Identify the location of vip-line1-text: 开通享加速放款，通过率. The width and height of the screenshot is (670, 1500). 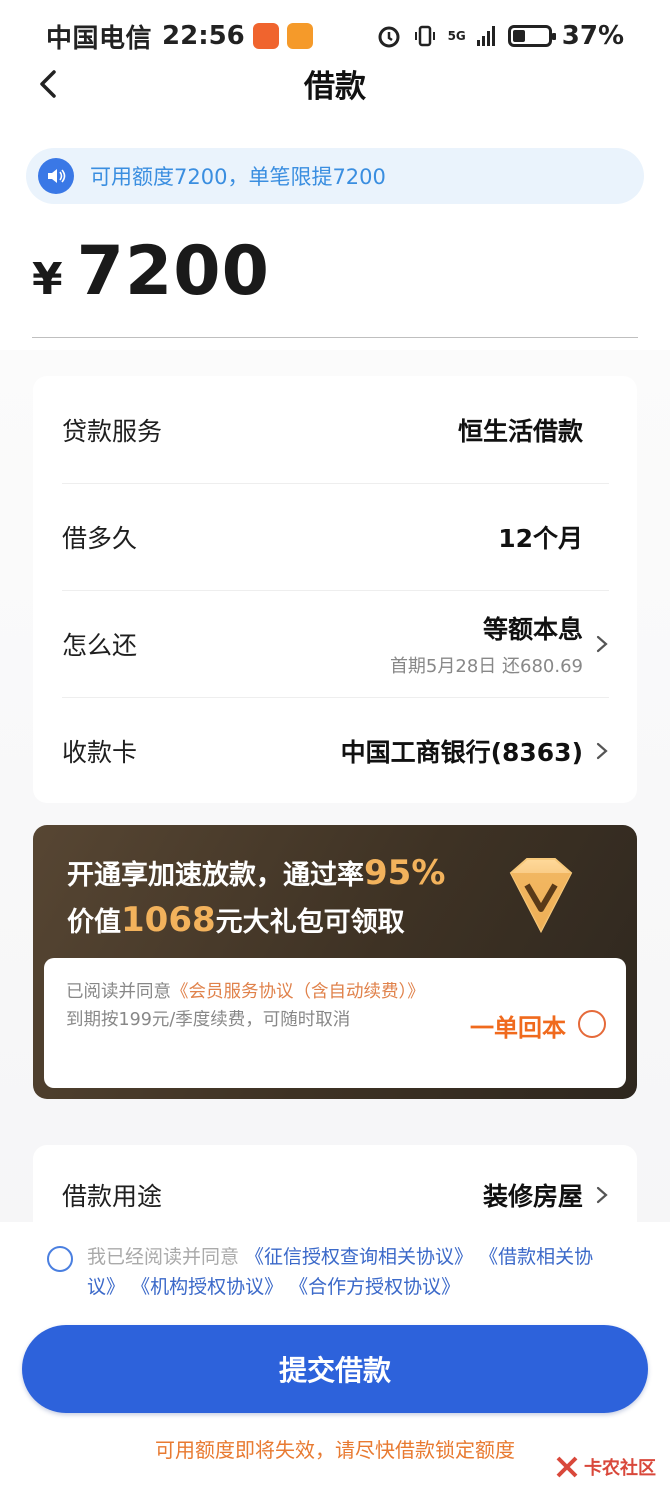
(215, 875).